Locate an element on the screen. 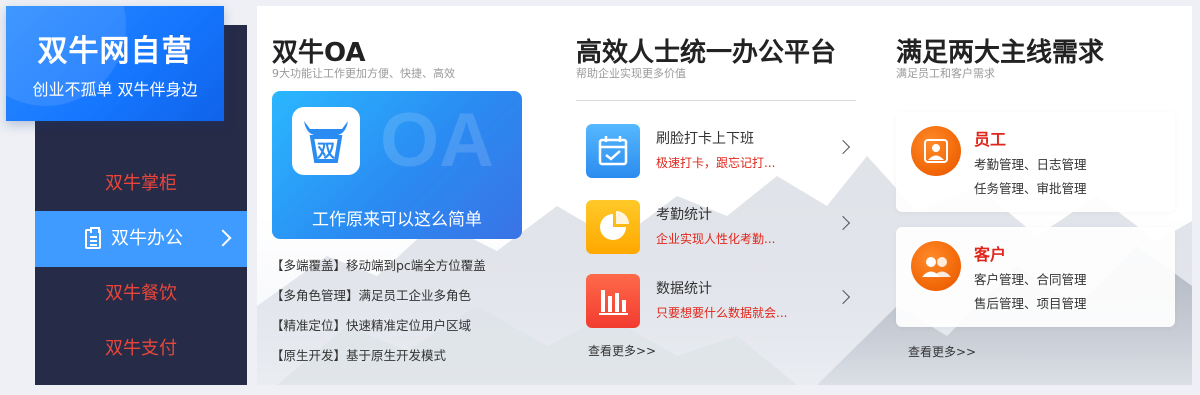 The width and height of the screenshot is (1200, 395). people-icon is located at coordinates (936, 266).